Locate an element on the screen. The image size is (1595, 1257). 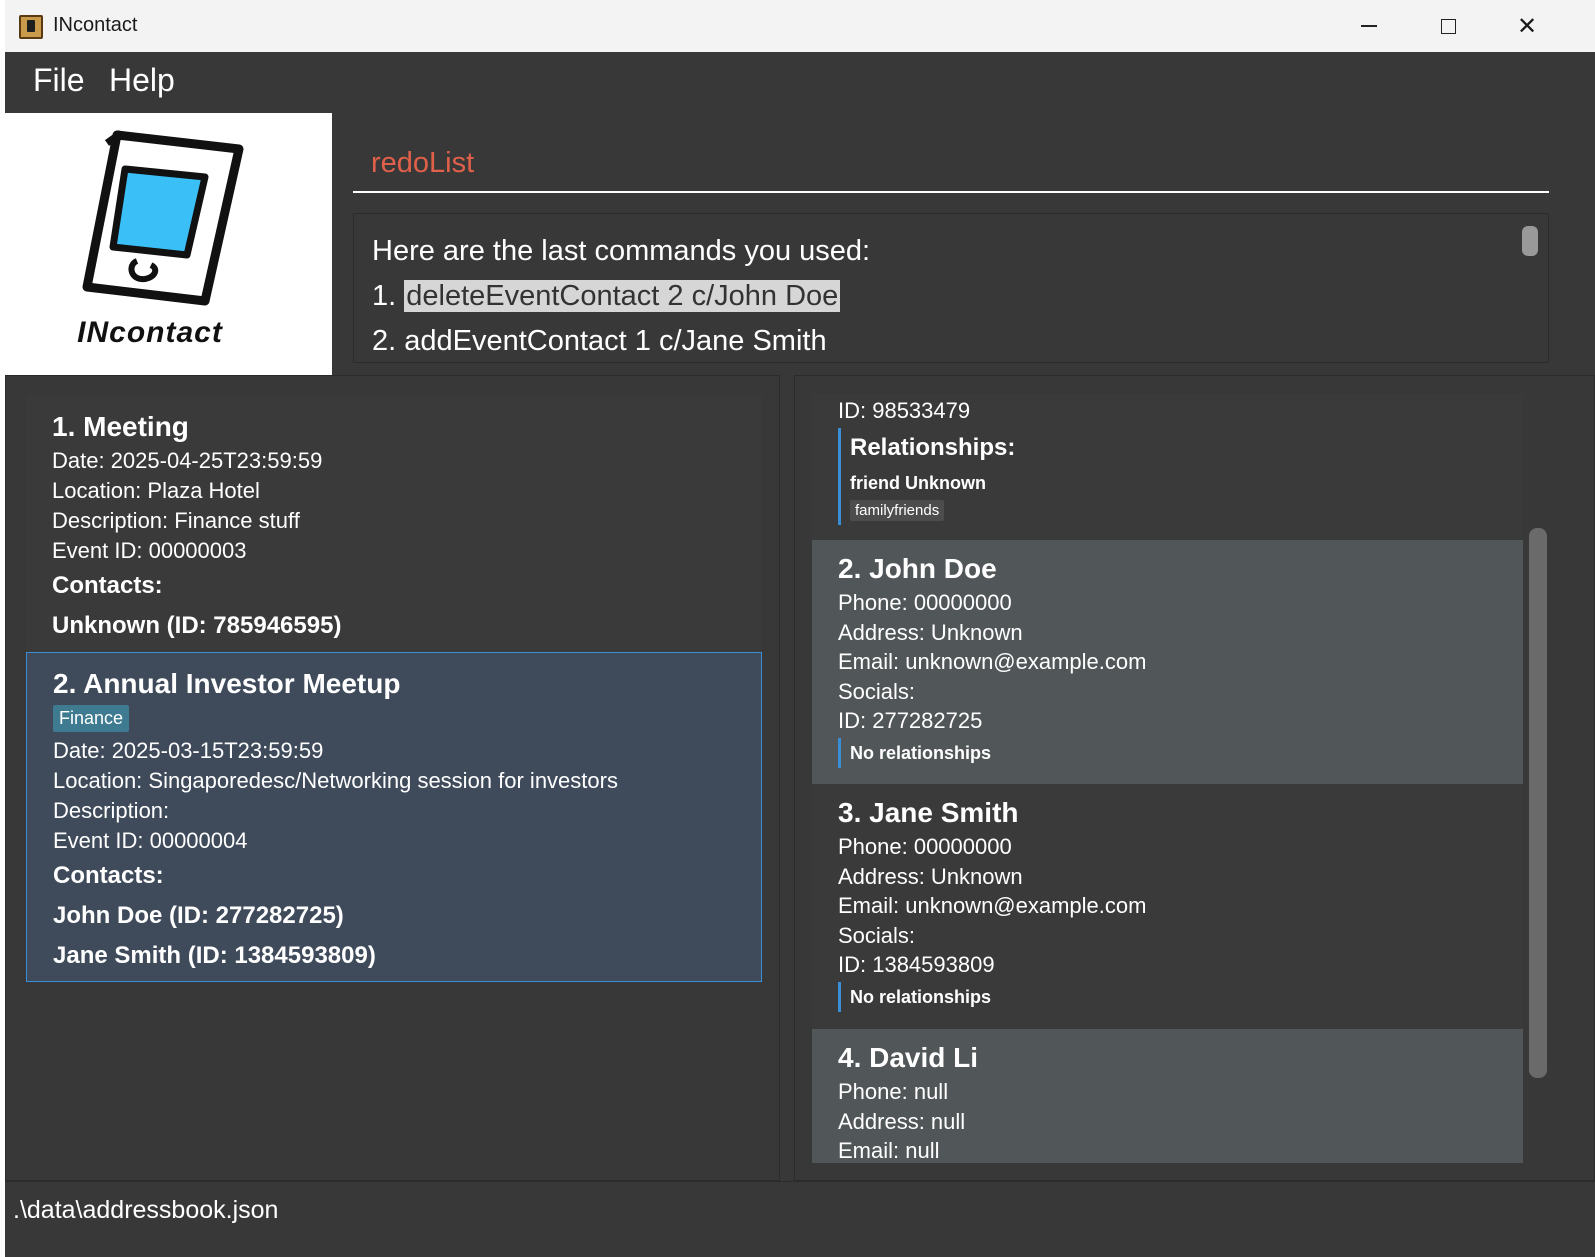
result-line-2: 2. addEventContact 1 c/Jane Smith is located at coordinates (599, 341).